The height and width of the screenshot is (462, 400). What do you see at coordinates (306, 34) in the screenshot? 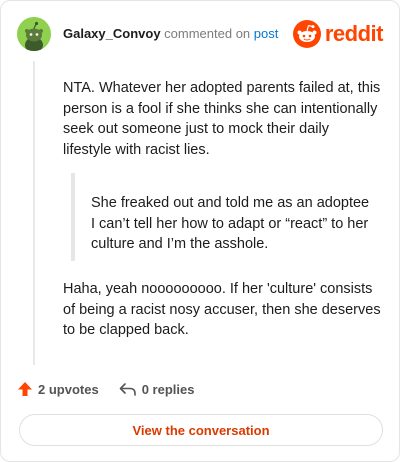
I see `reddit-snoo-icon` at bounding box center [306, 34].